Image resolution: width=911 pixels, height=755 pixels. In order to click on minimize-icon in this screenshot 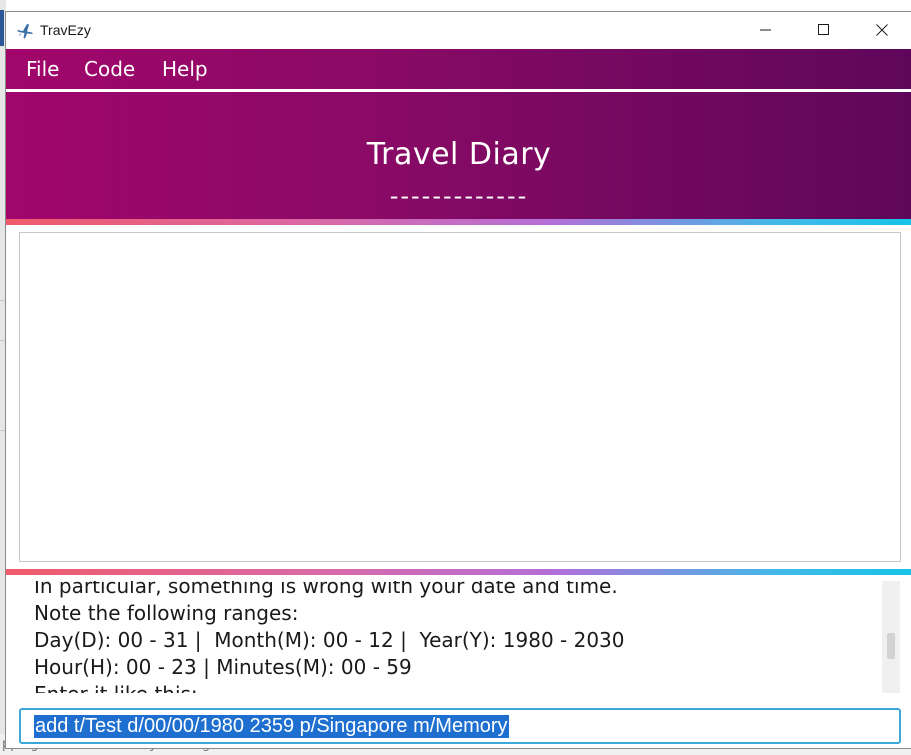, I will do `click(766, 30)`.